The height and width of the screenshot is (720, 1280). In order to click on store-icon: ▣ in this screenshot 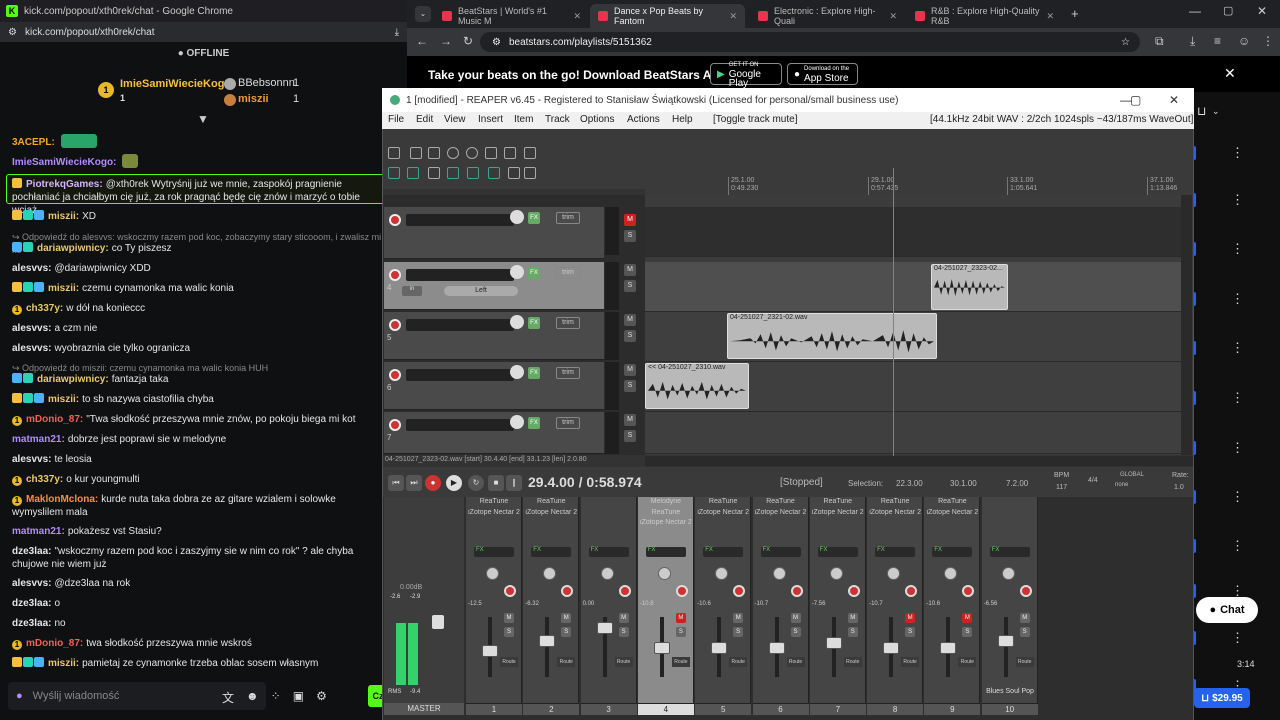, I will do `click(298, 697)`.